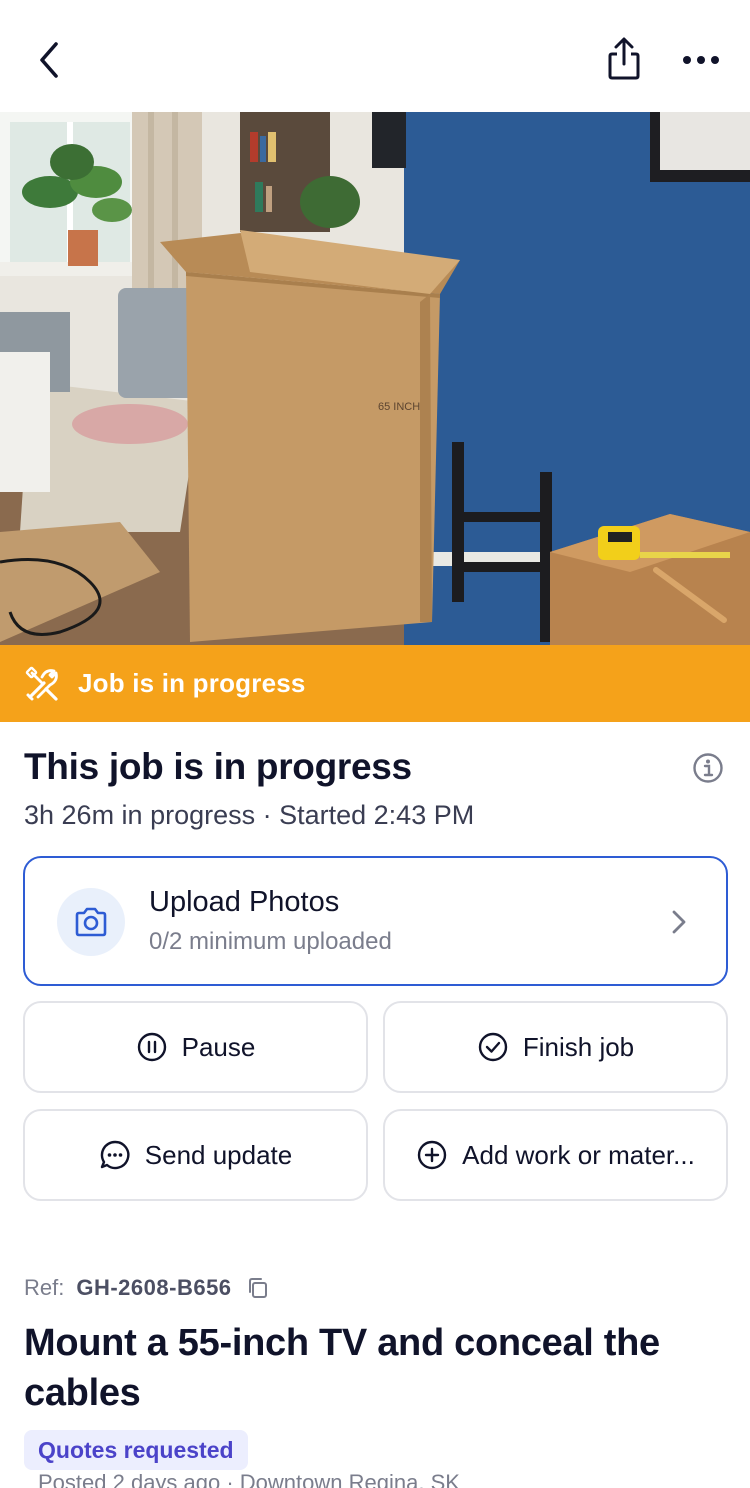  Describe the element at coordinates (578, 1046) in the screenshot. I see `finish-job-button-label: Finish job` at that location.